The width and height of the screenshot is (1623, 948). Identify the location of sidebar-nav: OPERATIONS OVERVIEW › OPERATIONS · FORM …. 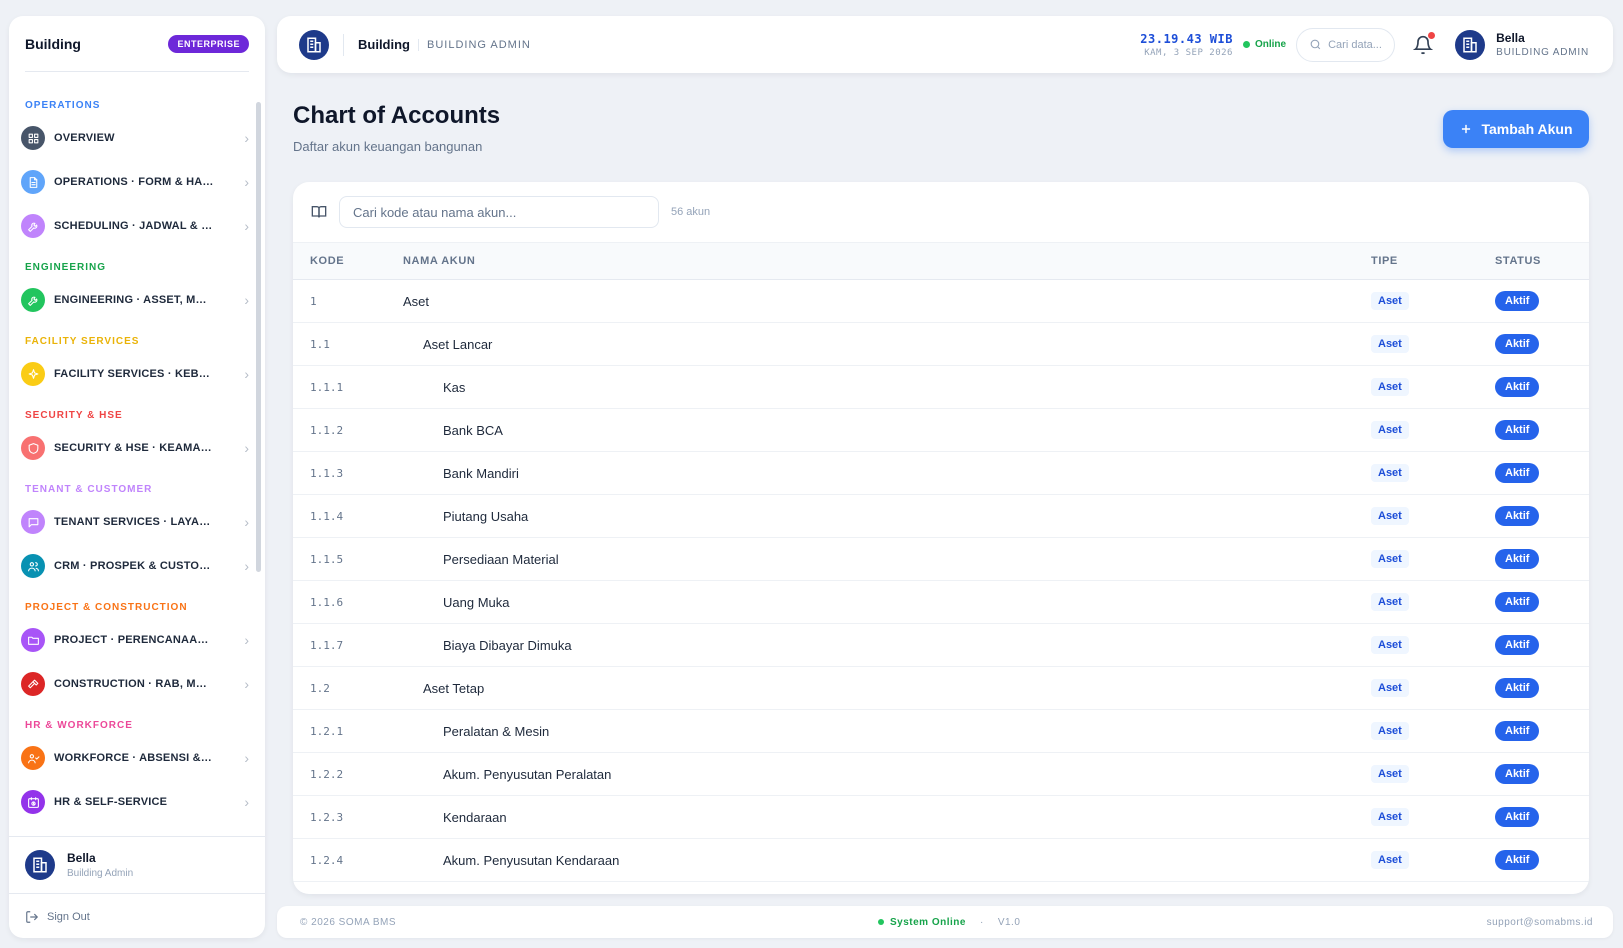
(137, 468).